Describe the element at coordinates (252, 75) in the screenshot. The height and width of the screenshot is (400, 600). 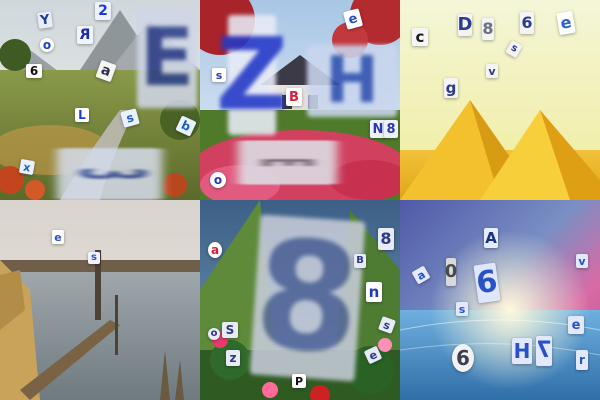
I see `glyph-box: Z` at that location.